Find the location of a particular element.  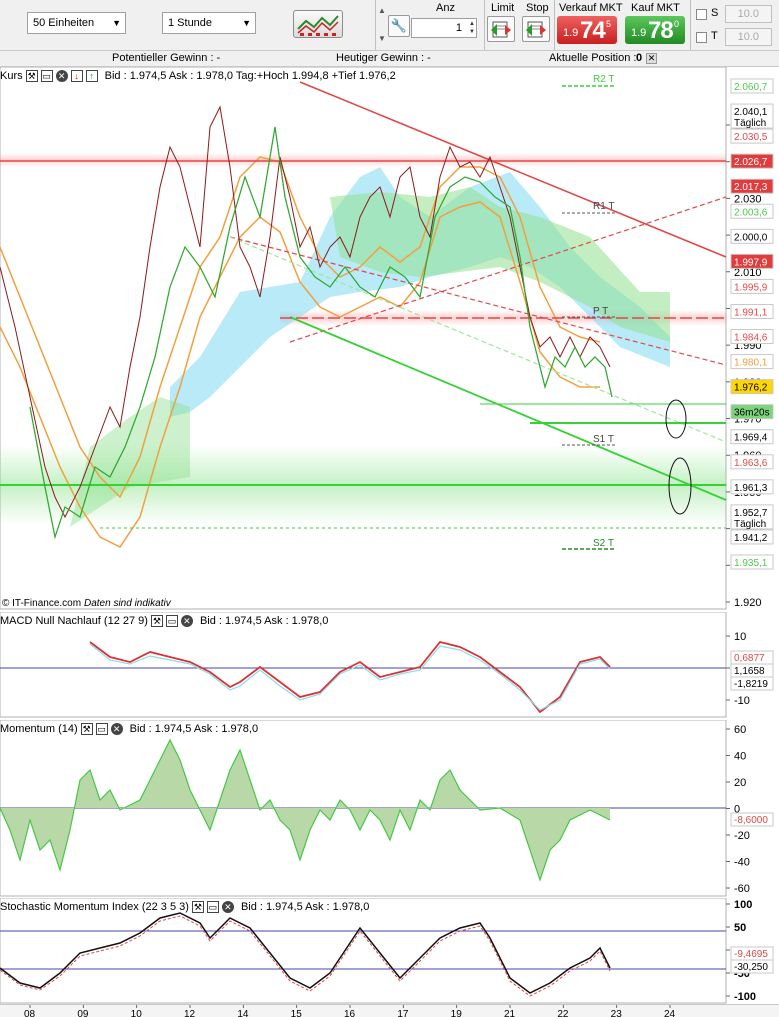

y-tick-label: -40 is located at coordinates (742, 863).